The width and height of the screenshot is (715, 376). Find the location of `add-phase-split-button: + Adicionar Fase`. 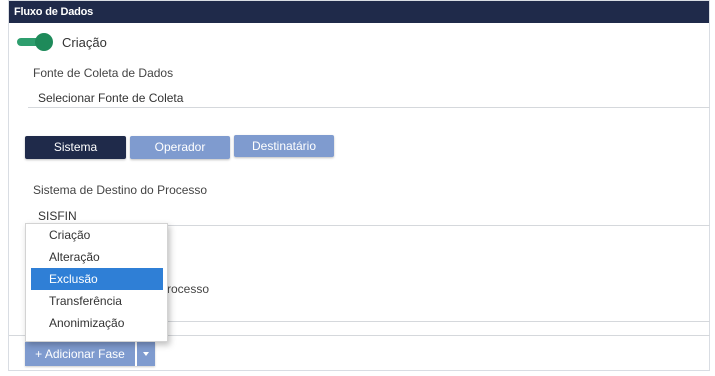

add-phase-split-button: + Adicionar Fase is located at coordinates (90, 354).